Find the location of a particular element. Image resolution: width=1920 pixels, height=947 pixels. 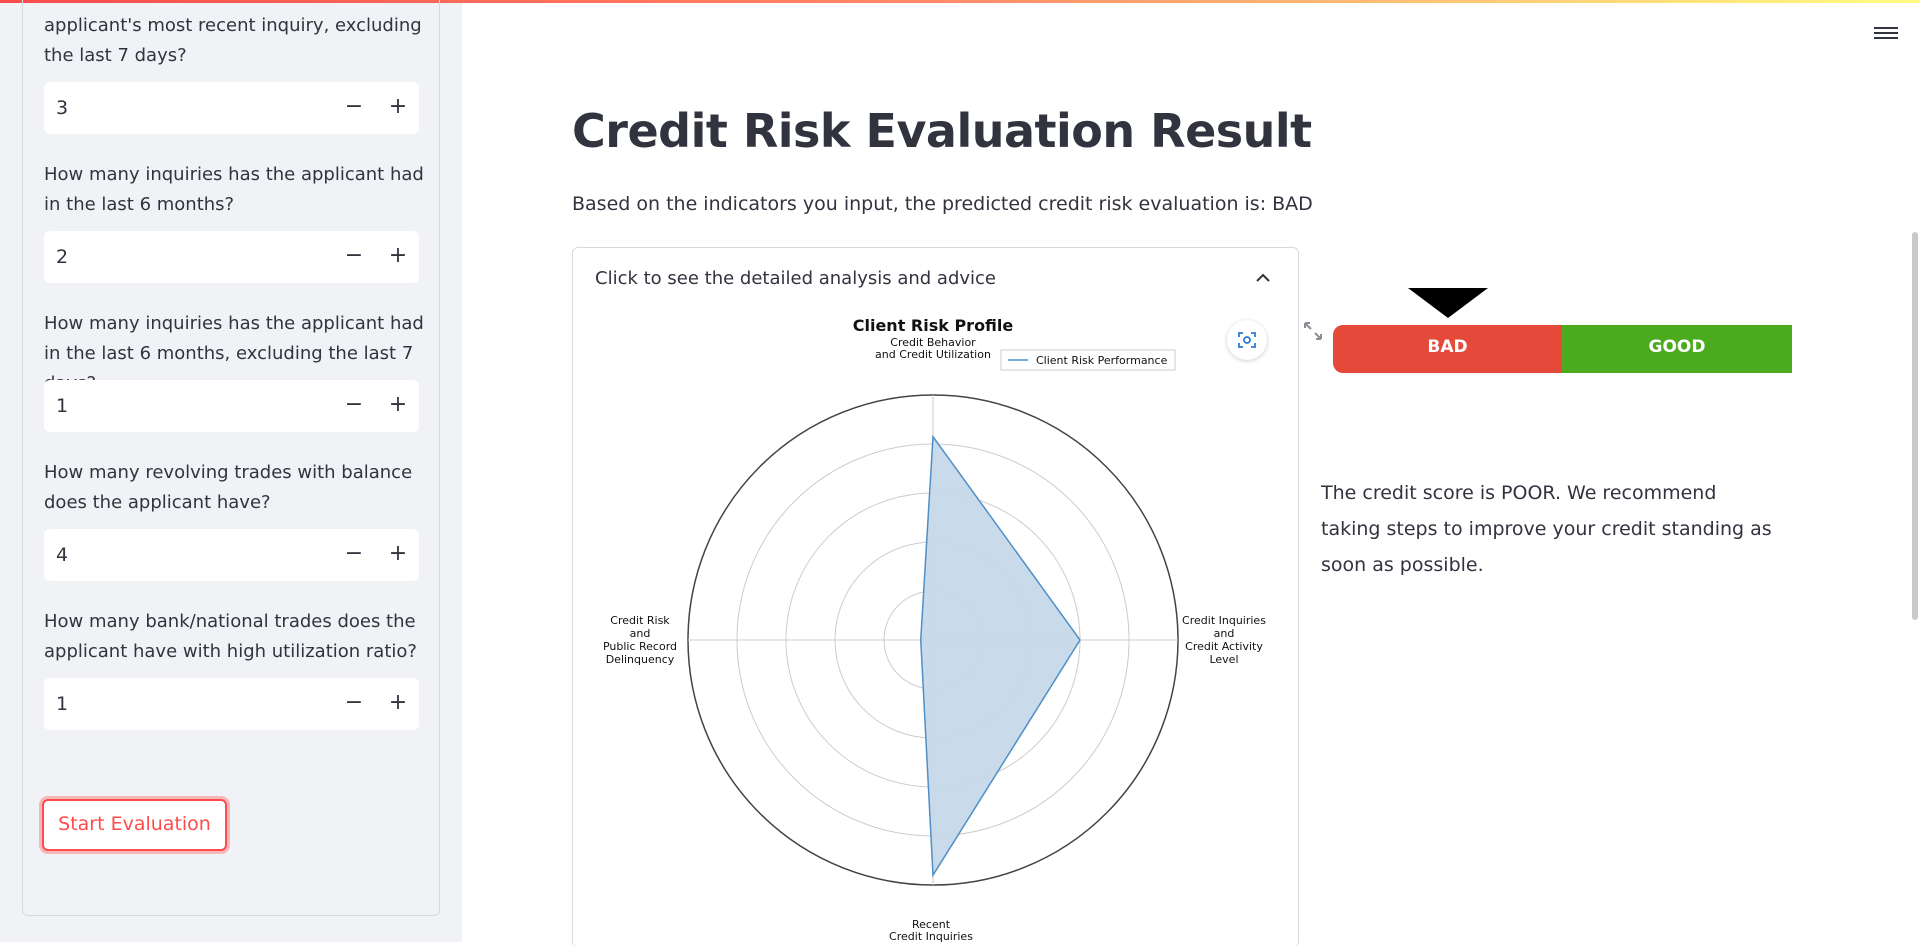

chart-legend: Client Risk Performance is located at coordinates (1088, 360).